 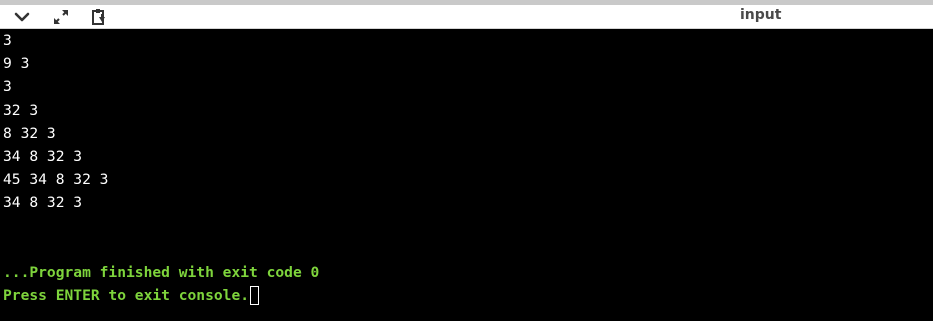 I want to click on chevron-down-icon, so click(x=22, y=16).